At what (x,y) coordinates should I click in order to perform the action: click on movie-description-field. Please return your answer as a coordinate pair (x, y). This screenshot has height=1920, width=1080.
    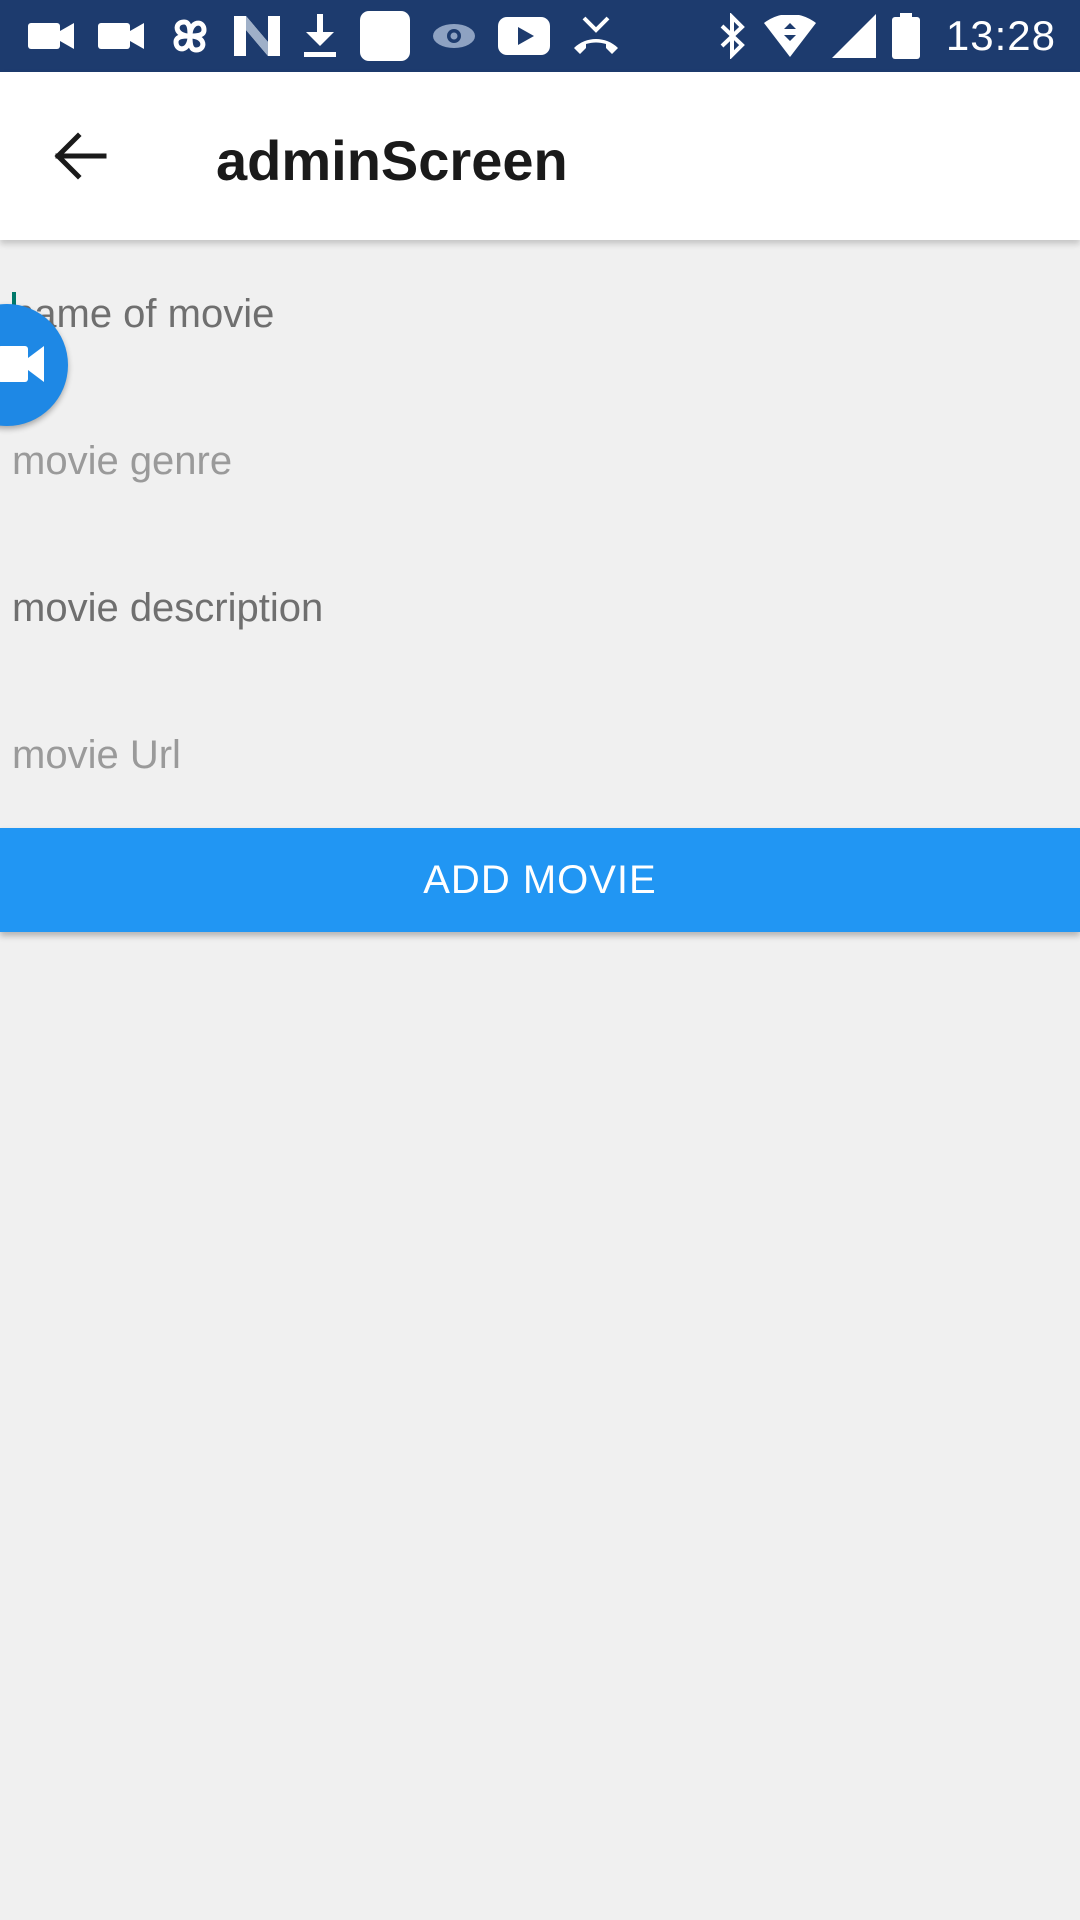
    Looking at the image, I should click on (540, 608).